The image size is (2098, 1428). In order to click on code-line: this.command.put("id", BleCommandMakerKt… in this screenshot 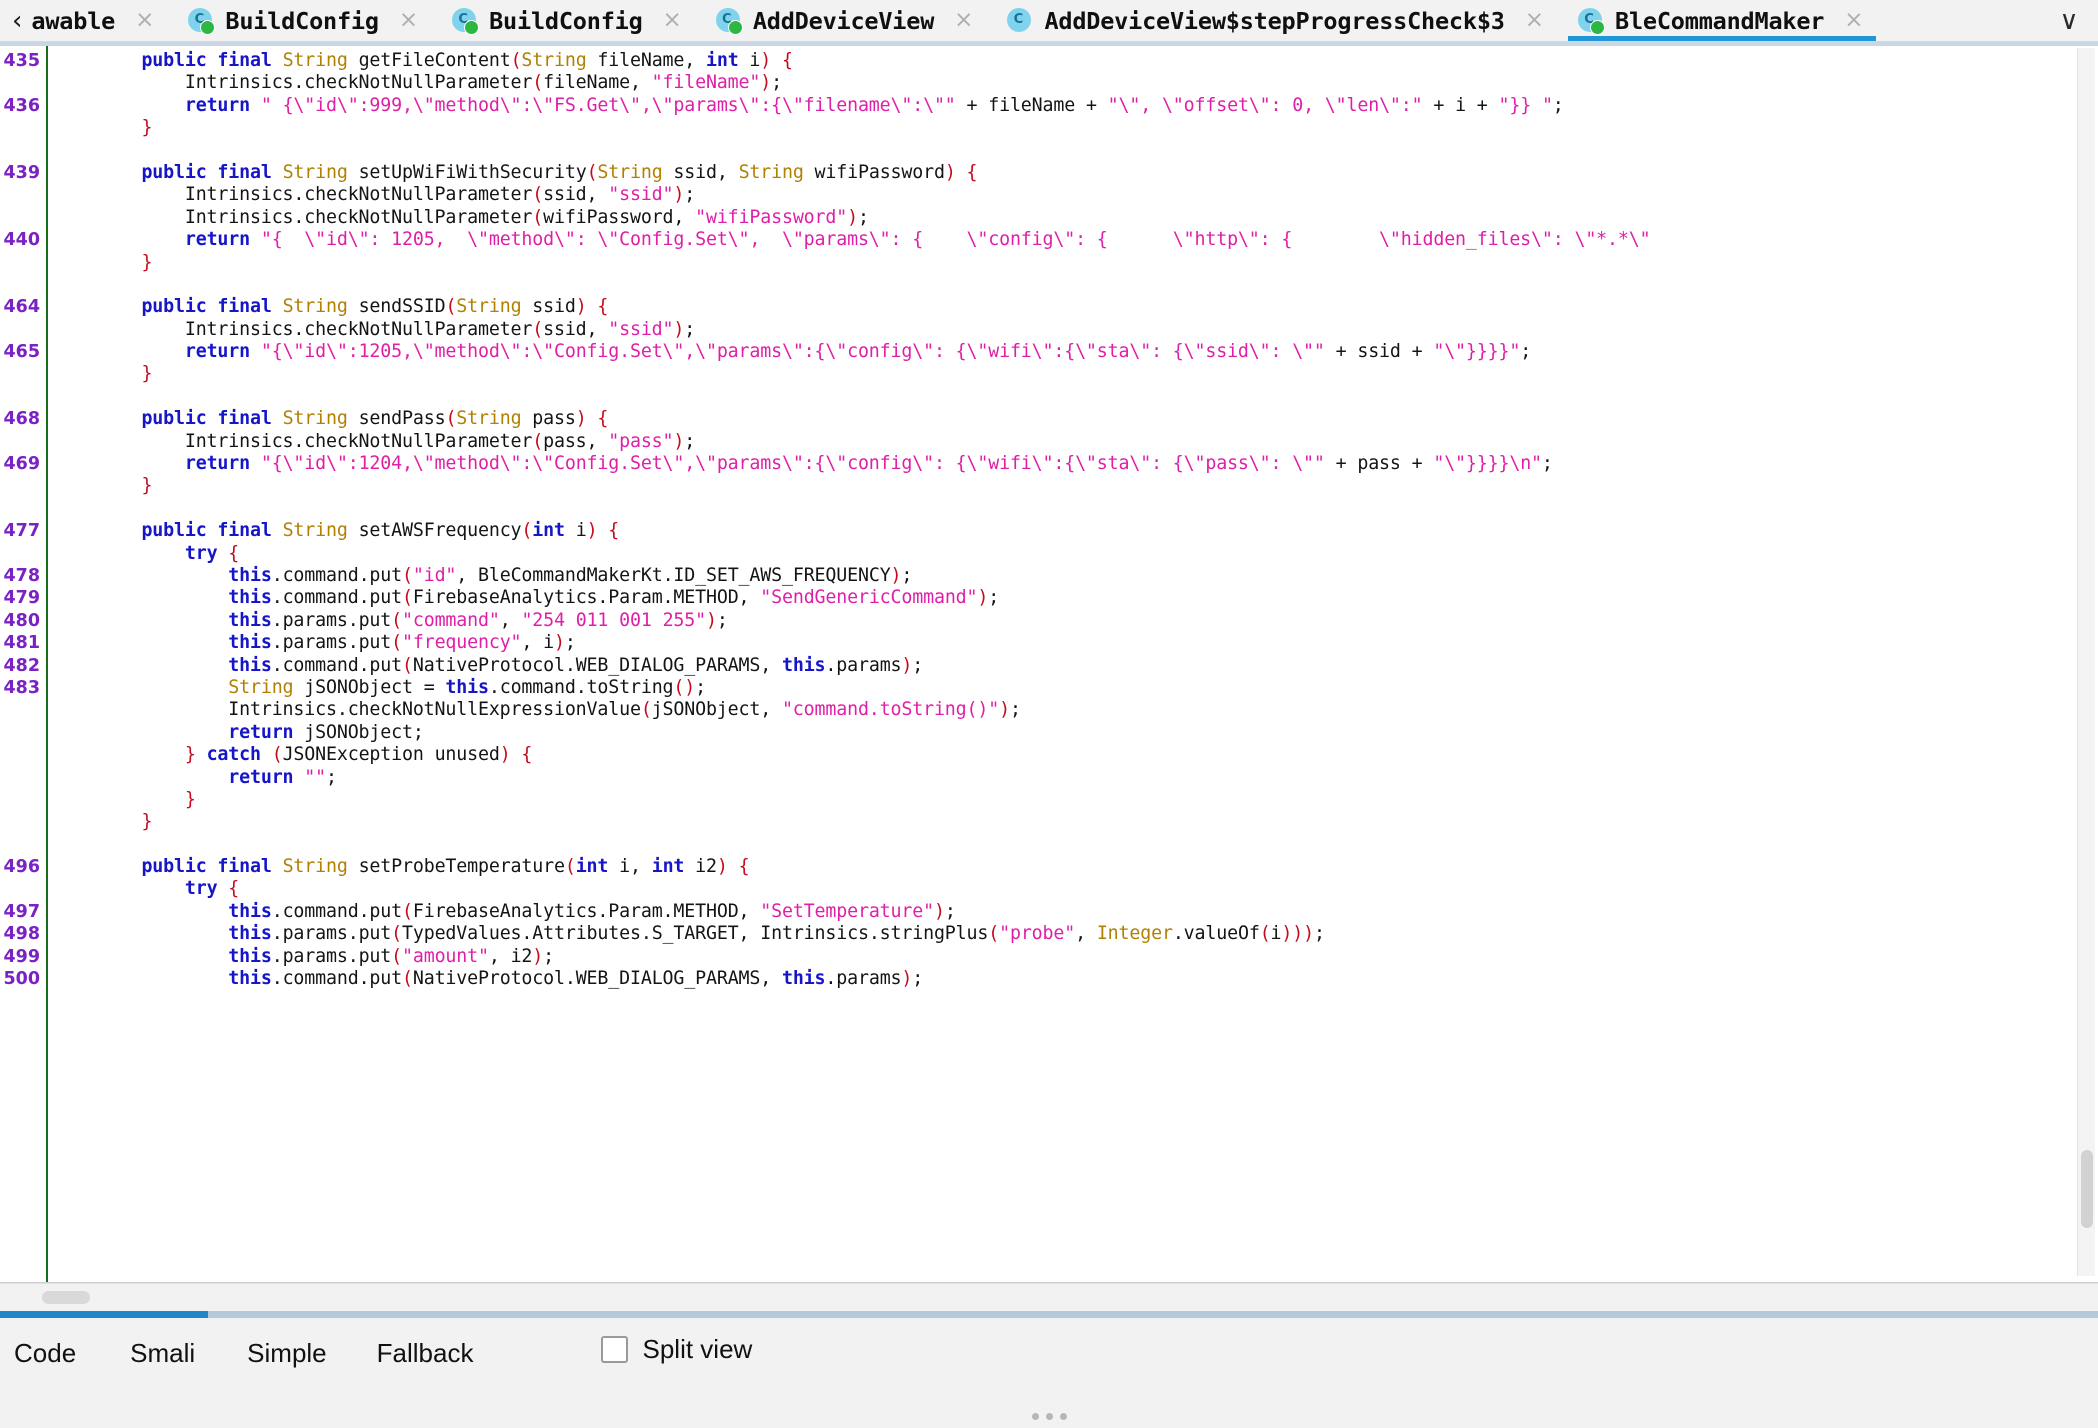, I will do `click(1098, 576)`.